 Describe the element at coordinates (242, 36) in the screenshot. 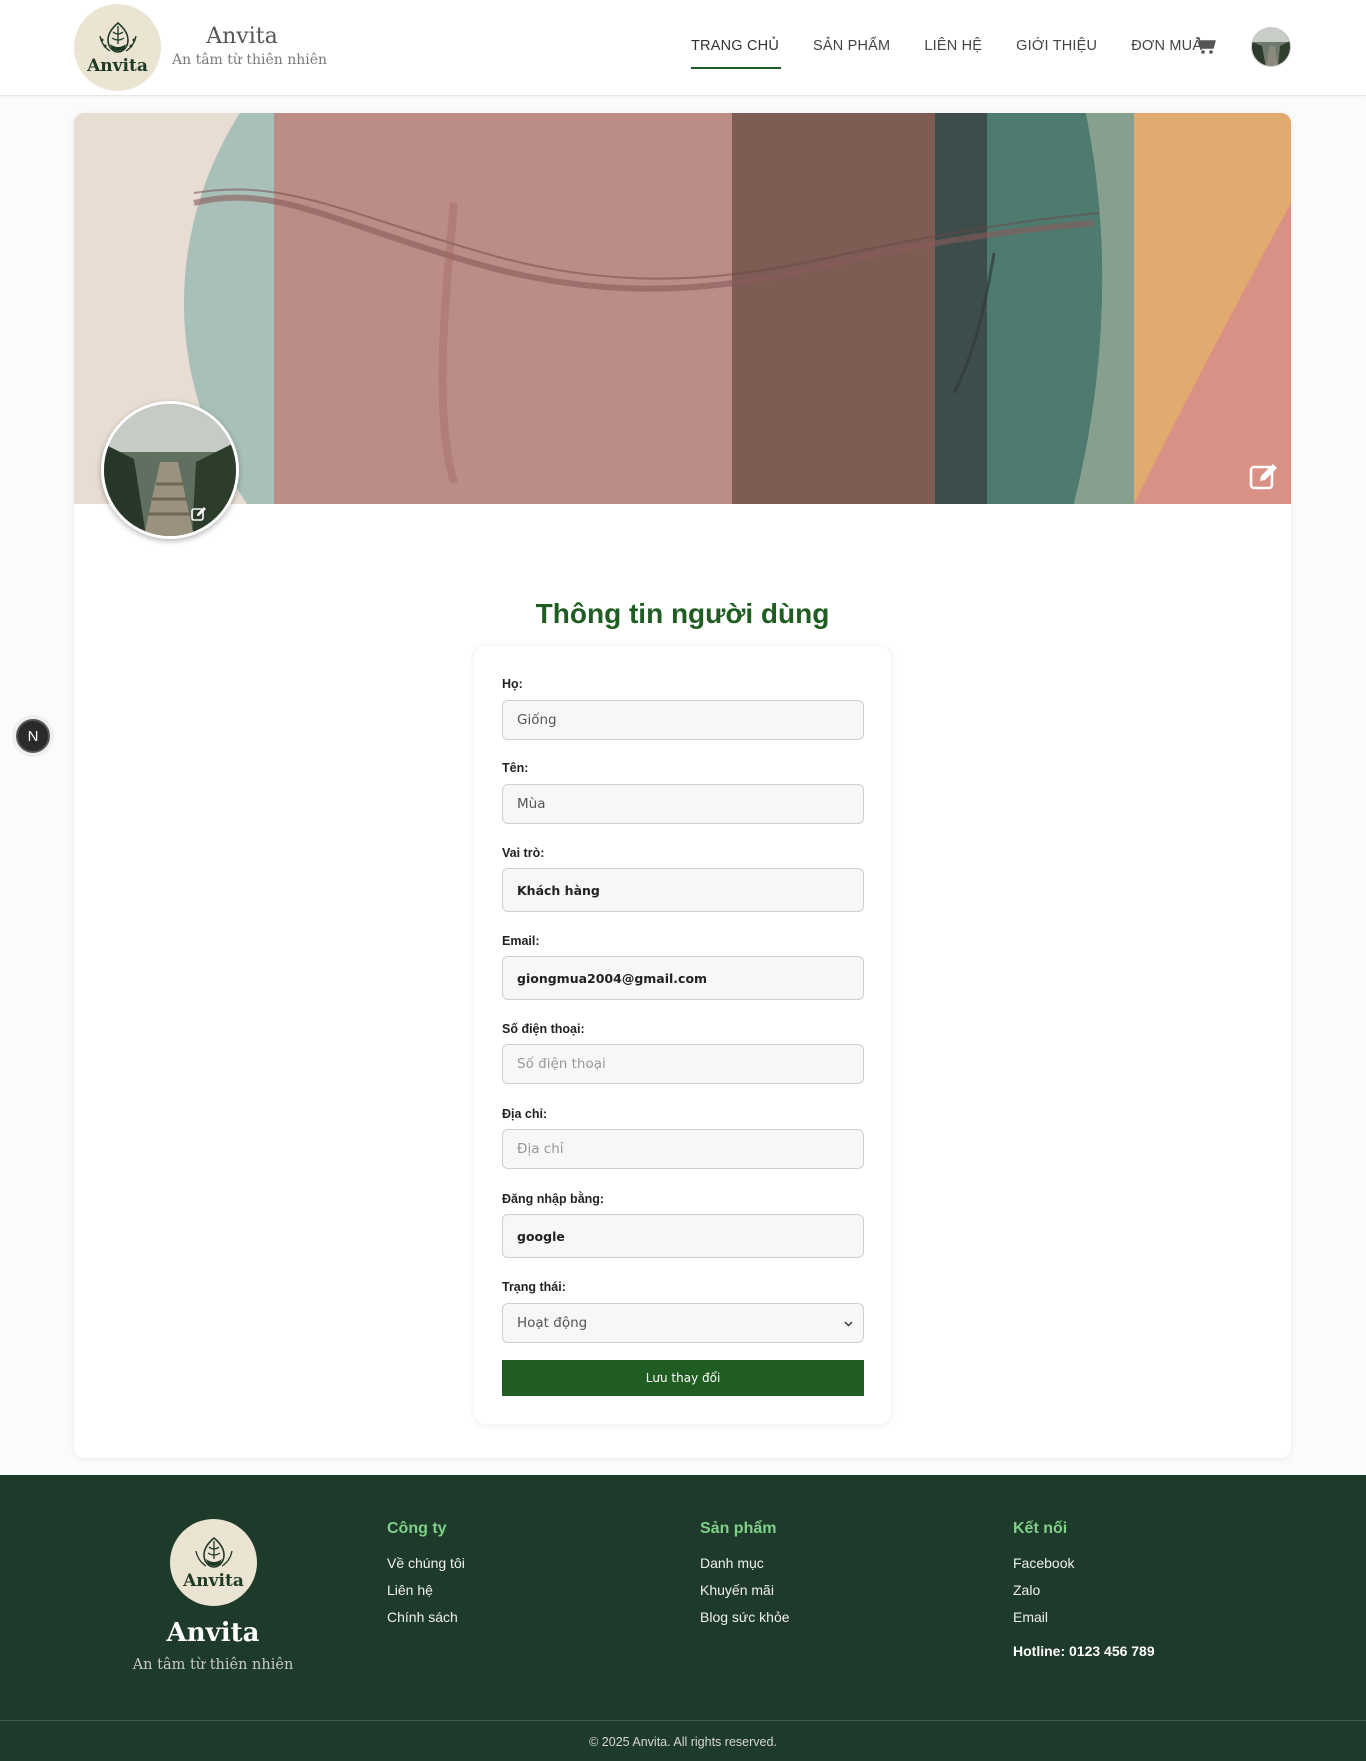

I see `brand-name: Anvita` at that location.